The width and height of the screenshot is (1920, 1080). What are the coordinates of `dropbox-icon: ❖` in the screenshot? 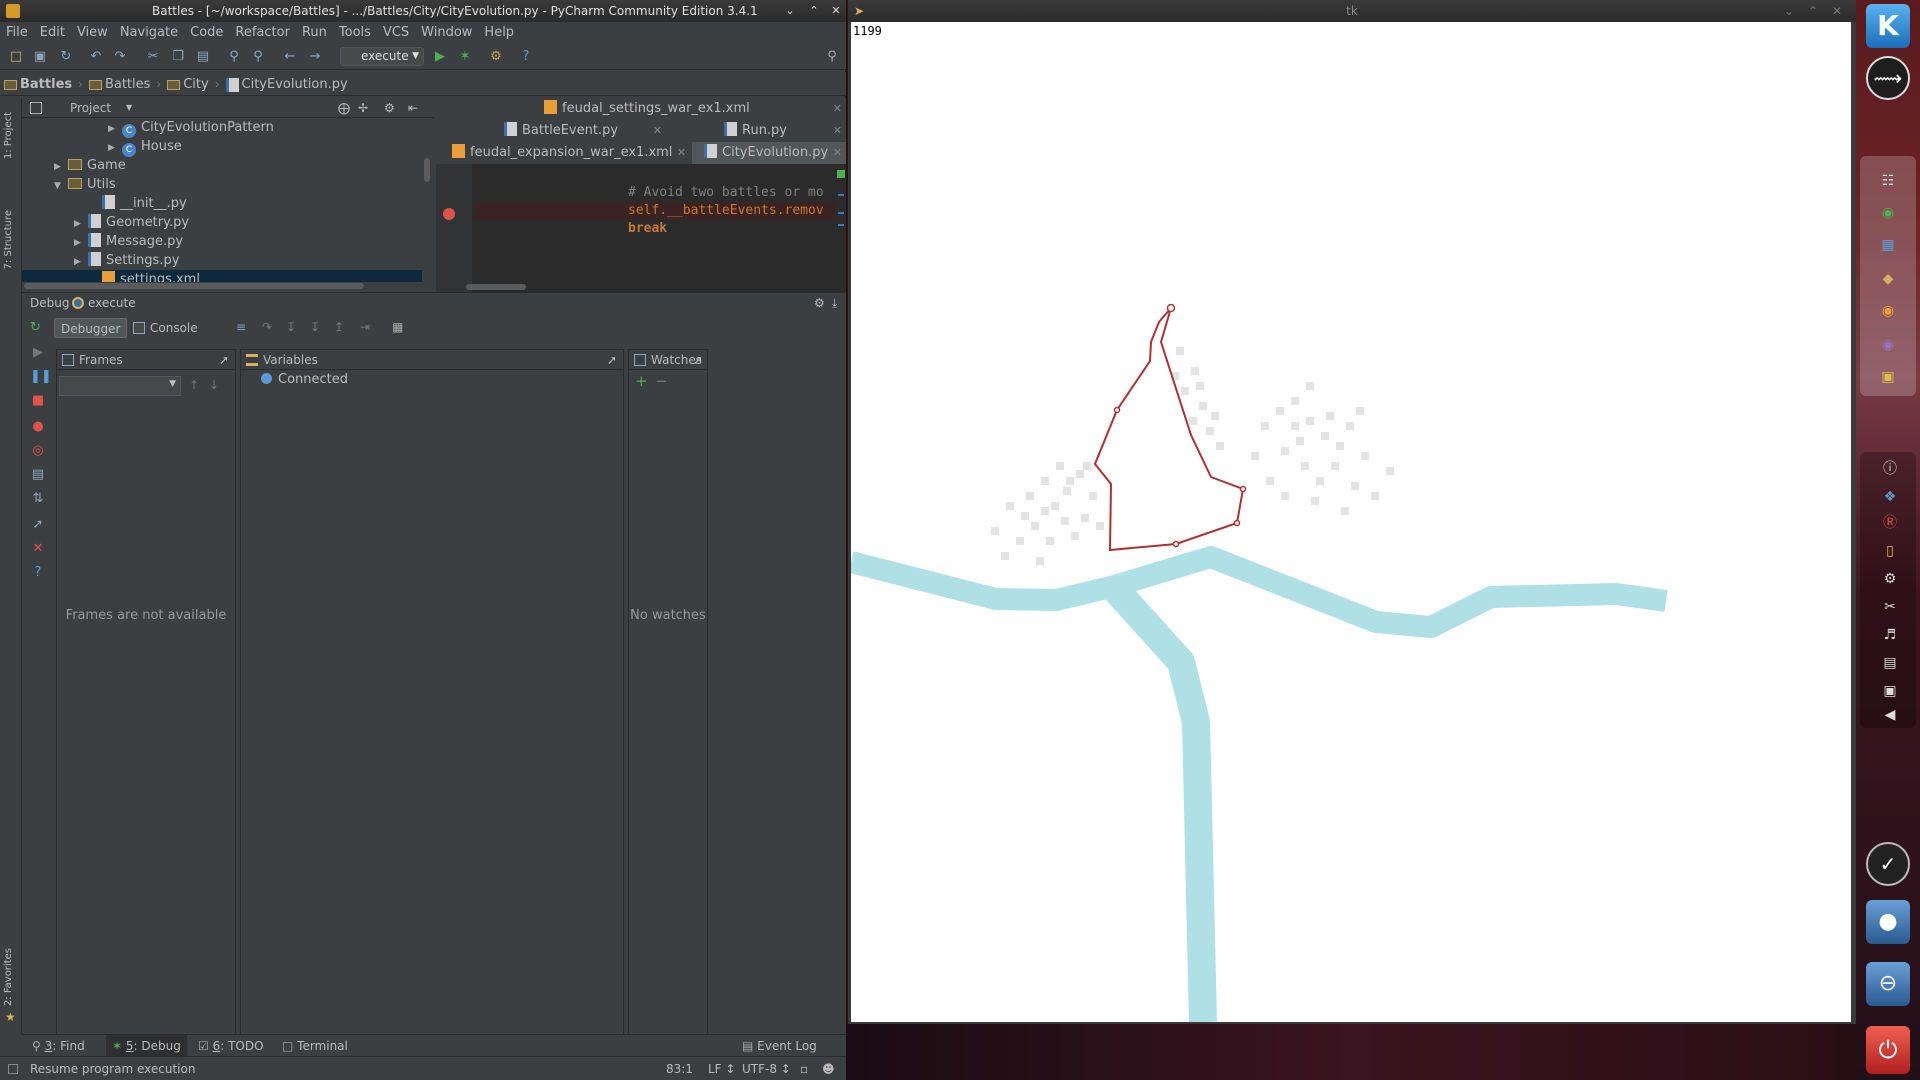 It's located at (1890, 497).